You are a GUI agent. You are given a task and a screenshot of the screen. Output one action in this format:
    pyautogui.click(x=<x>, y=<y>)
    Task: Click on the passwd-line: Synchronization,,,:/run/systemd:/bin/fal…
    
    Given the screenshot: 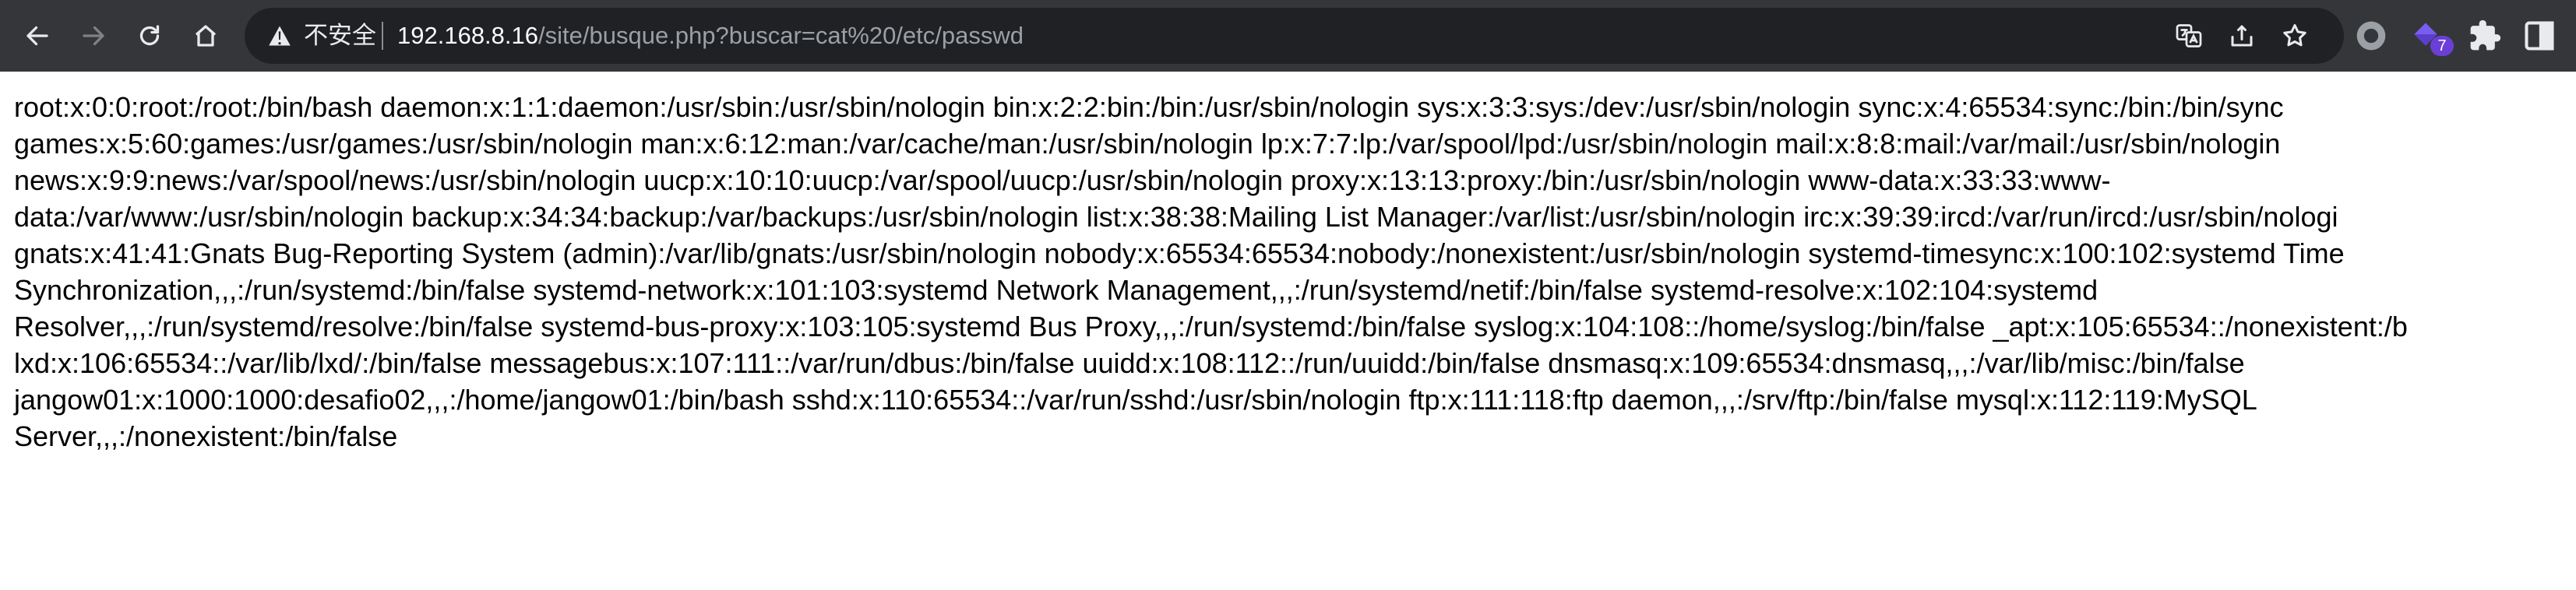 What is the action you would take?
    pyautogui.click(x=1056, y=290)
    